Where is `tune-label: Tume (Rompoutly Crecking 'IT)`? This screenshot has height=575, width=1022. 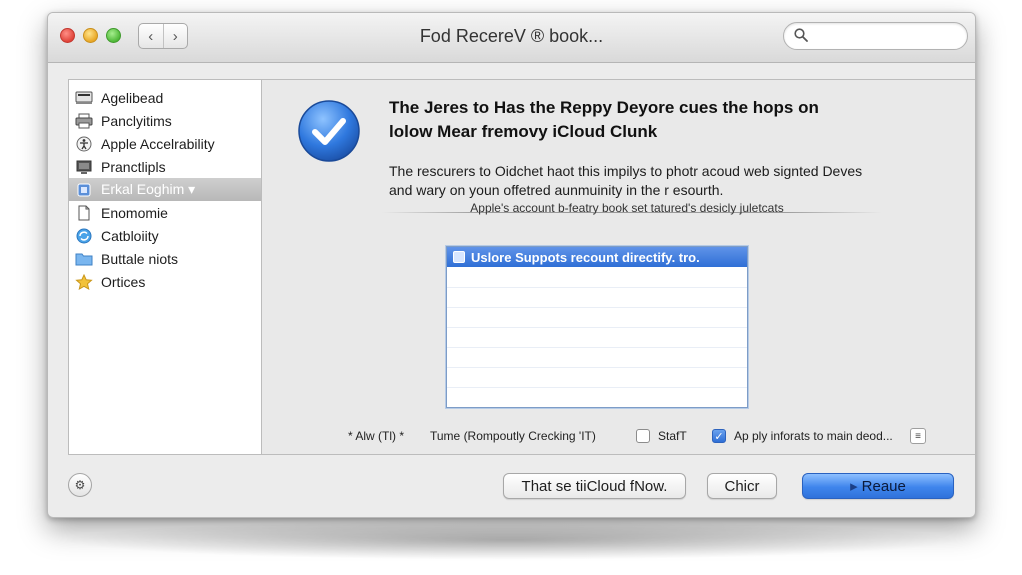 tune-label: Tume (Rompoutly Crecking 'IT) is located at coordinates (513, 436).